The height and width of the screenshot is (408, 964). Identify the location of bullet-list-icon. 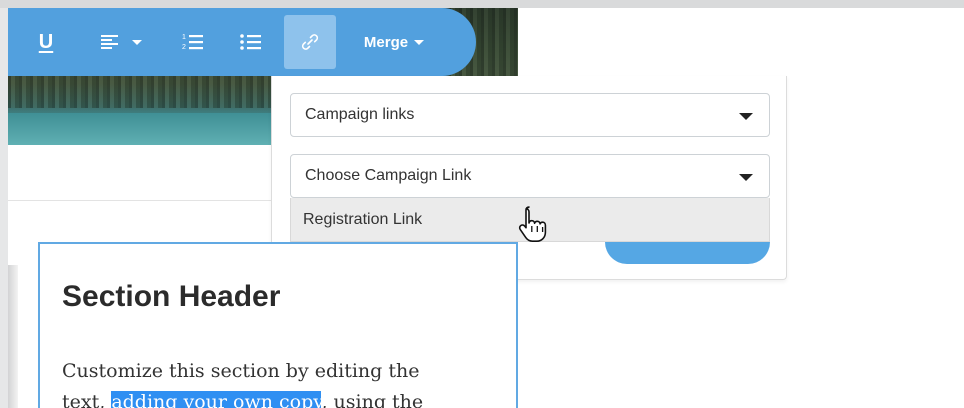
(250, 42).